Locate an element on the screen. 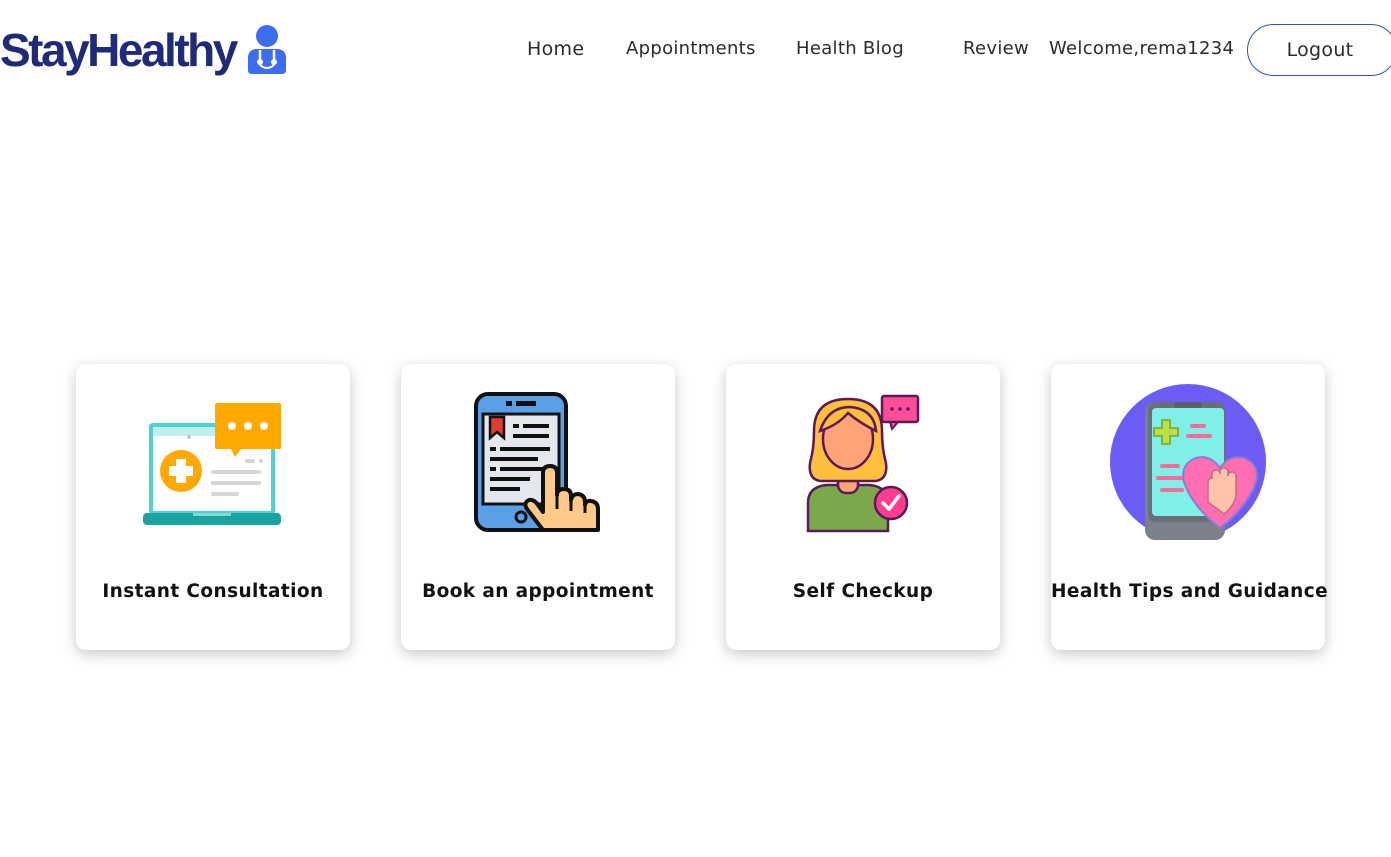 This screenshot has width=1391, height=857. self-checkup-woman-icon is located at coordinates (863, 462).